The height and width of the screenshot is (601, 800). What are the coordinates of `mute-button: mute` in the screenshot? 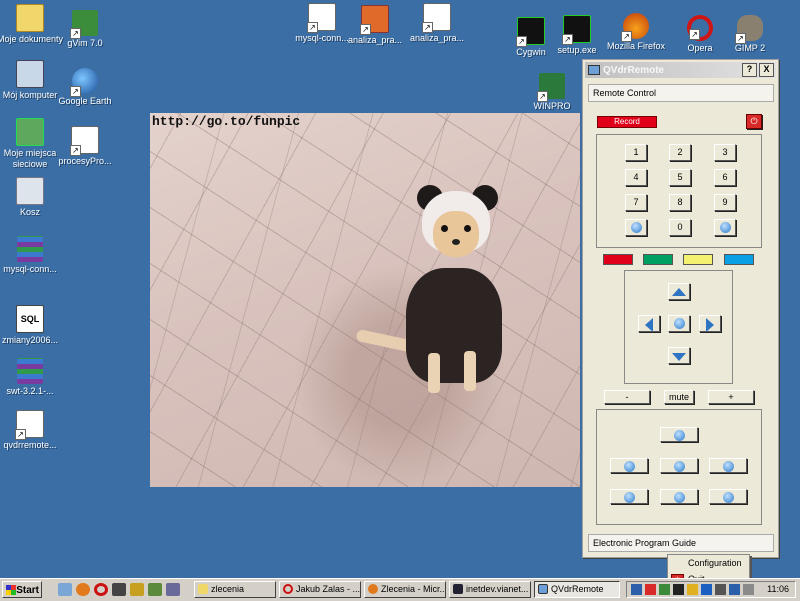 It's located at (679, 397).